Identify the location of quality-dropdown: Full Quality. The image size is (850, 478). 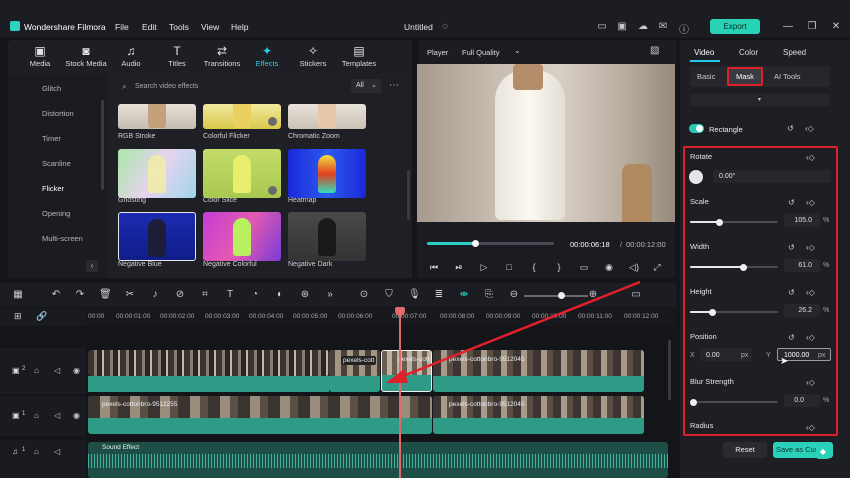
(481, 52).